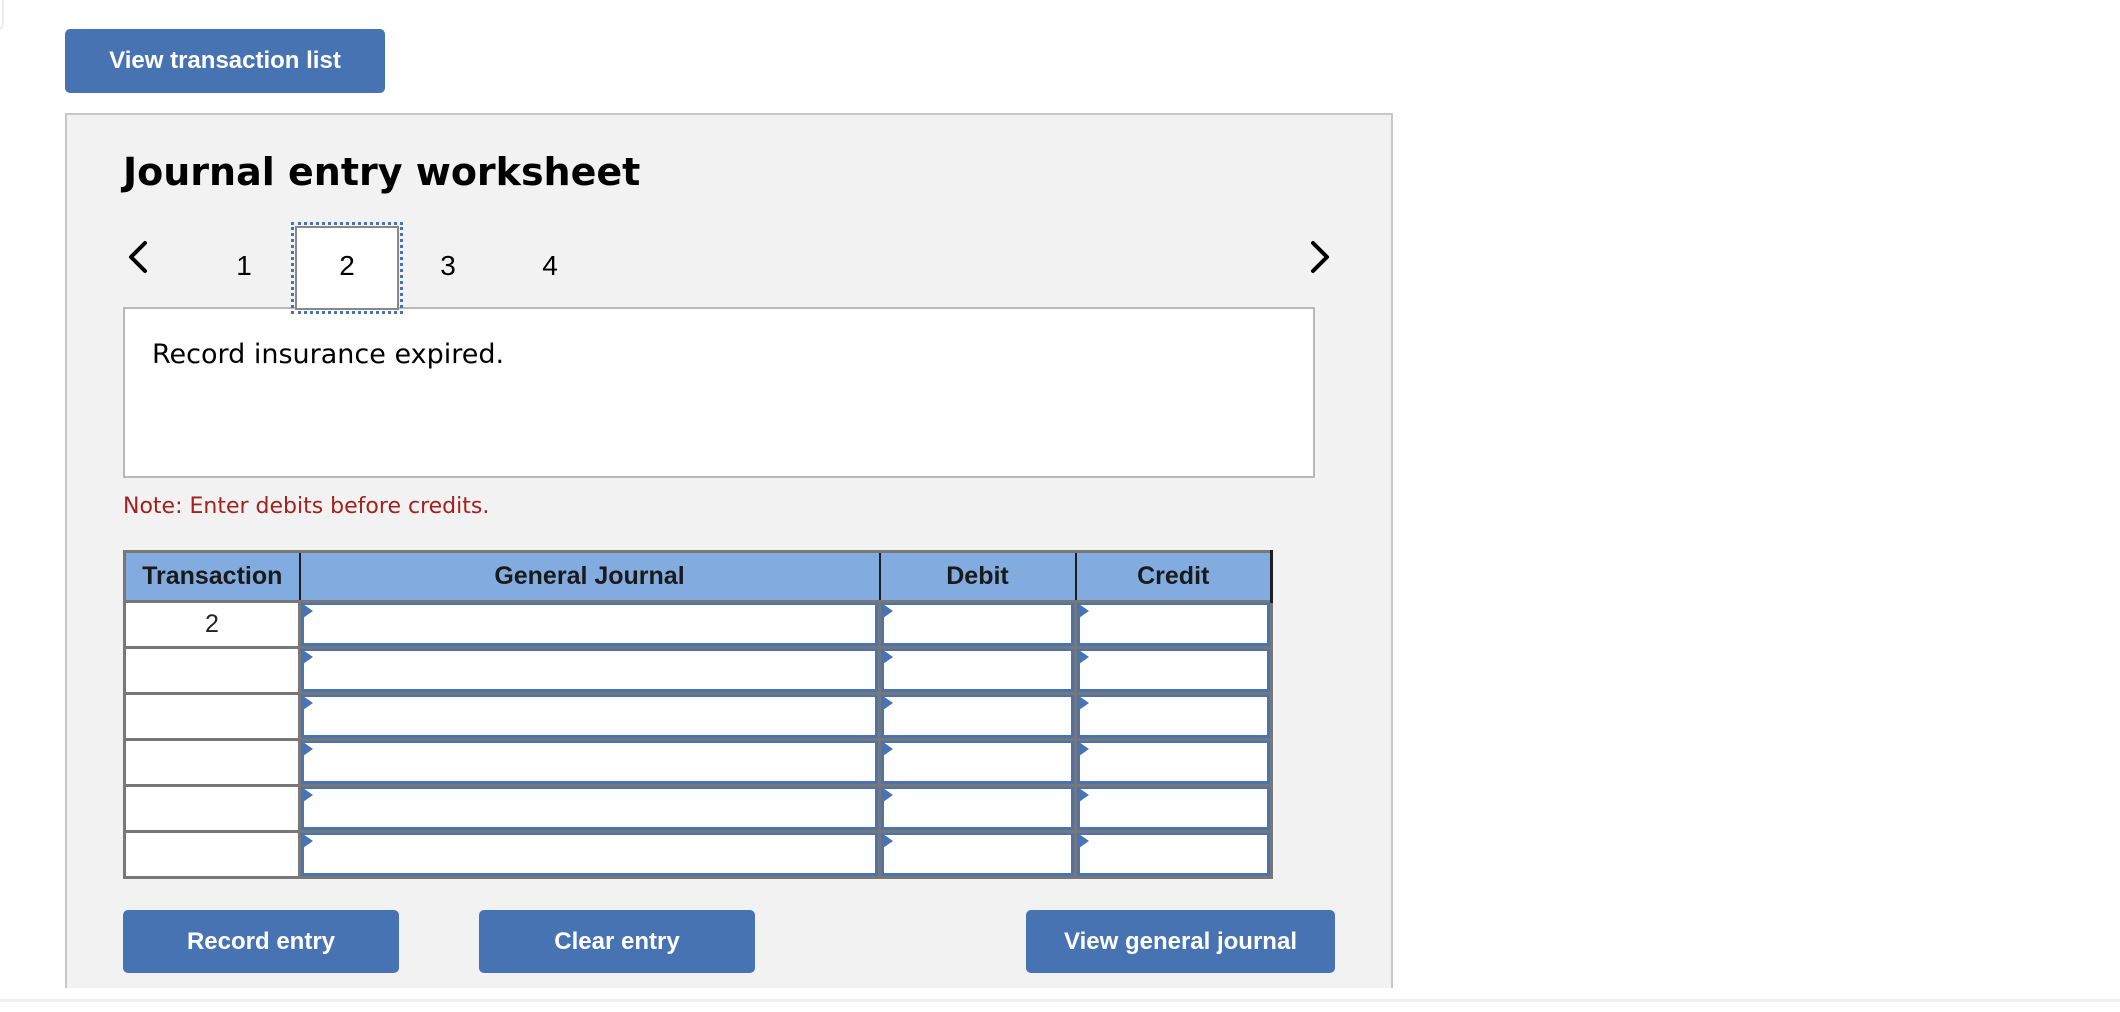  I want to click on tab-4: 4, so click(550, 268).